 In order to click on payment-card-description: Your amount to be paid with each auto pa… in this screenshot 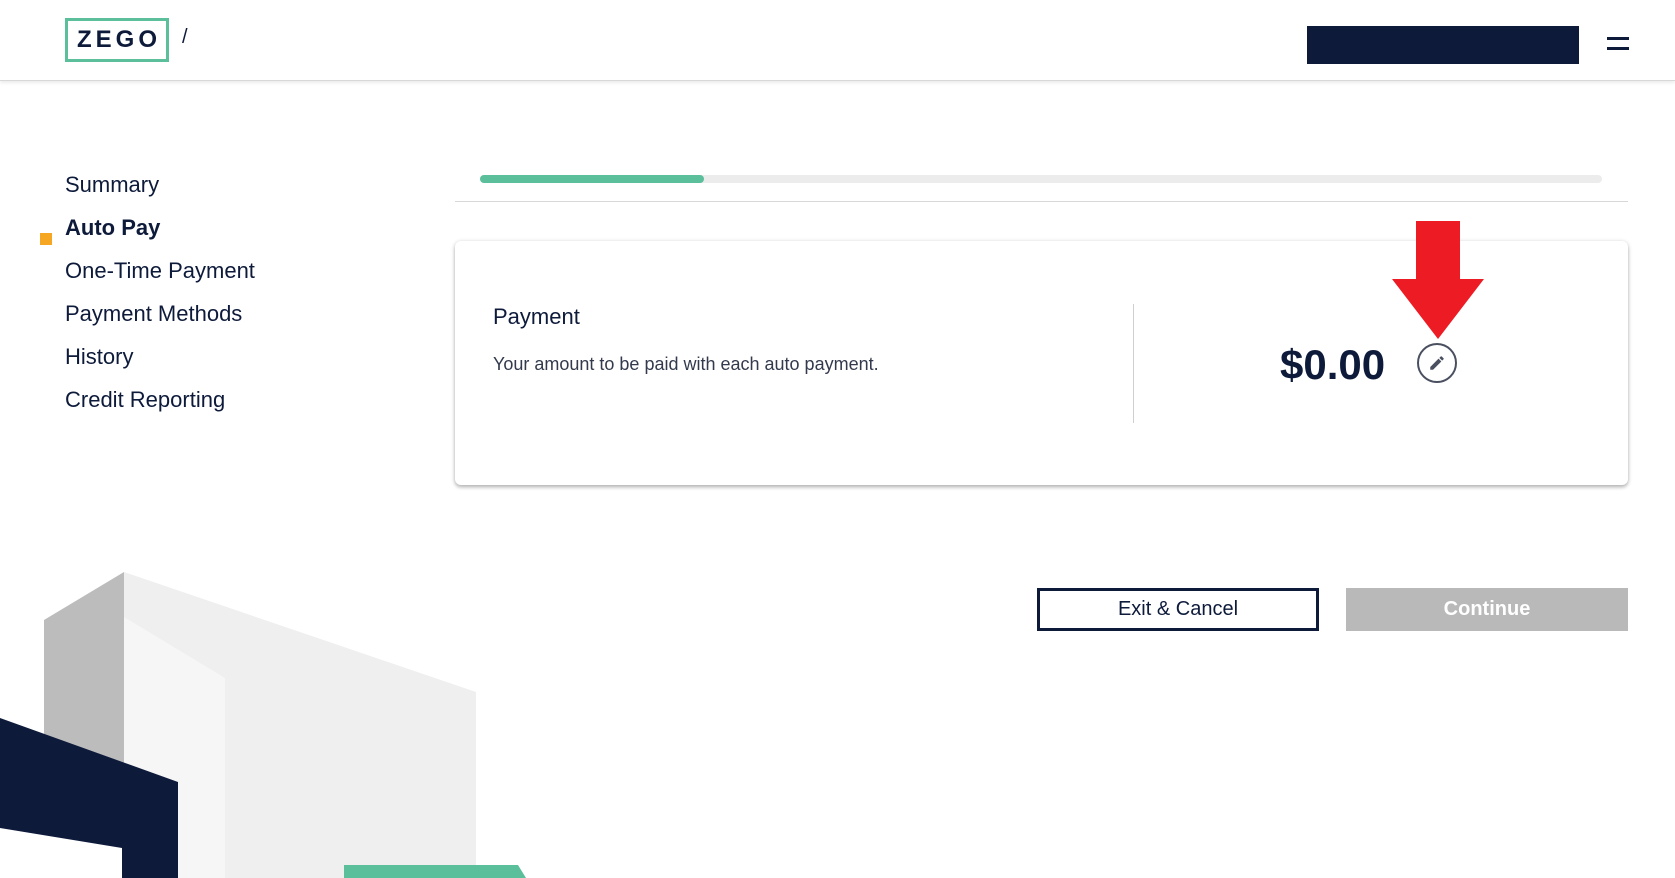, I will do `click(686, 364)`.